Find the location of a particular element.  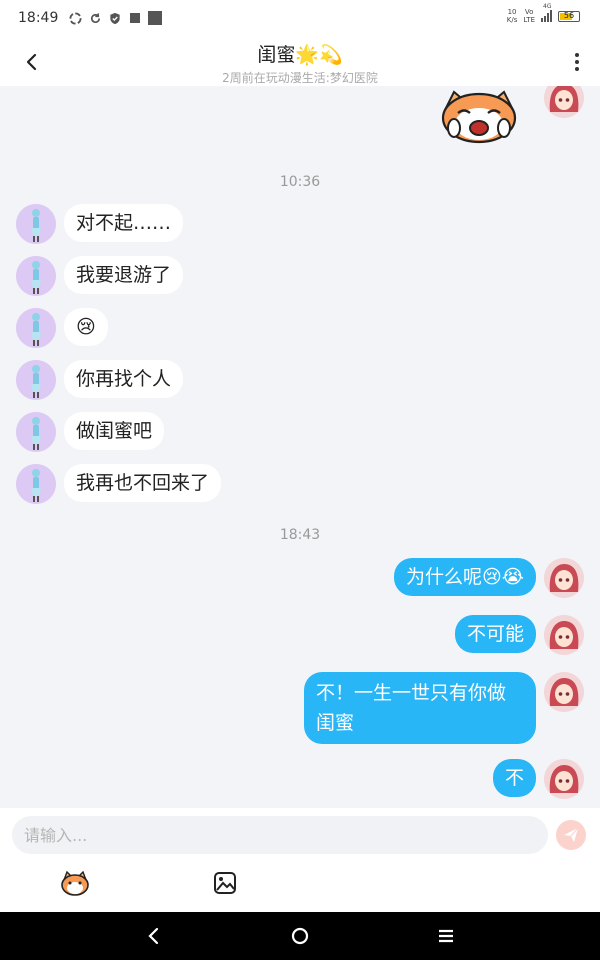

sticker-button is located at coordinates (75, 883).